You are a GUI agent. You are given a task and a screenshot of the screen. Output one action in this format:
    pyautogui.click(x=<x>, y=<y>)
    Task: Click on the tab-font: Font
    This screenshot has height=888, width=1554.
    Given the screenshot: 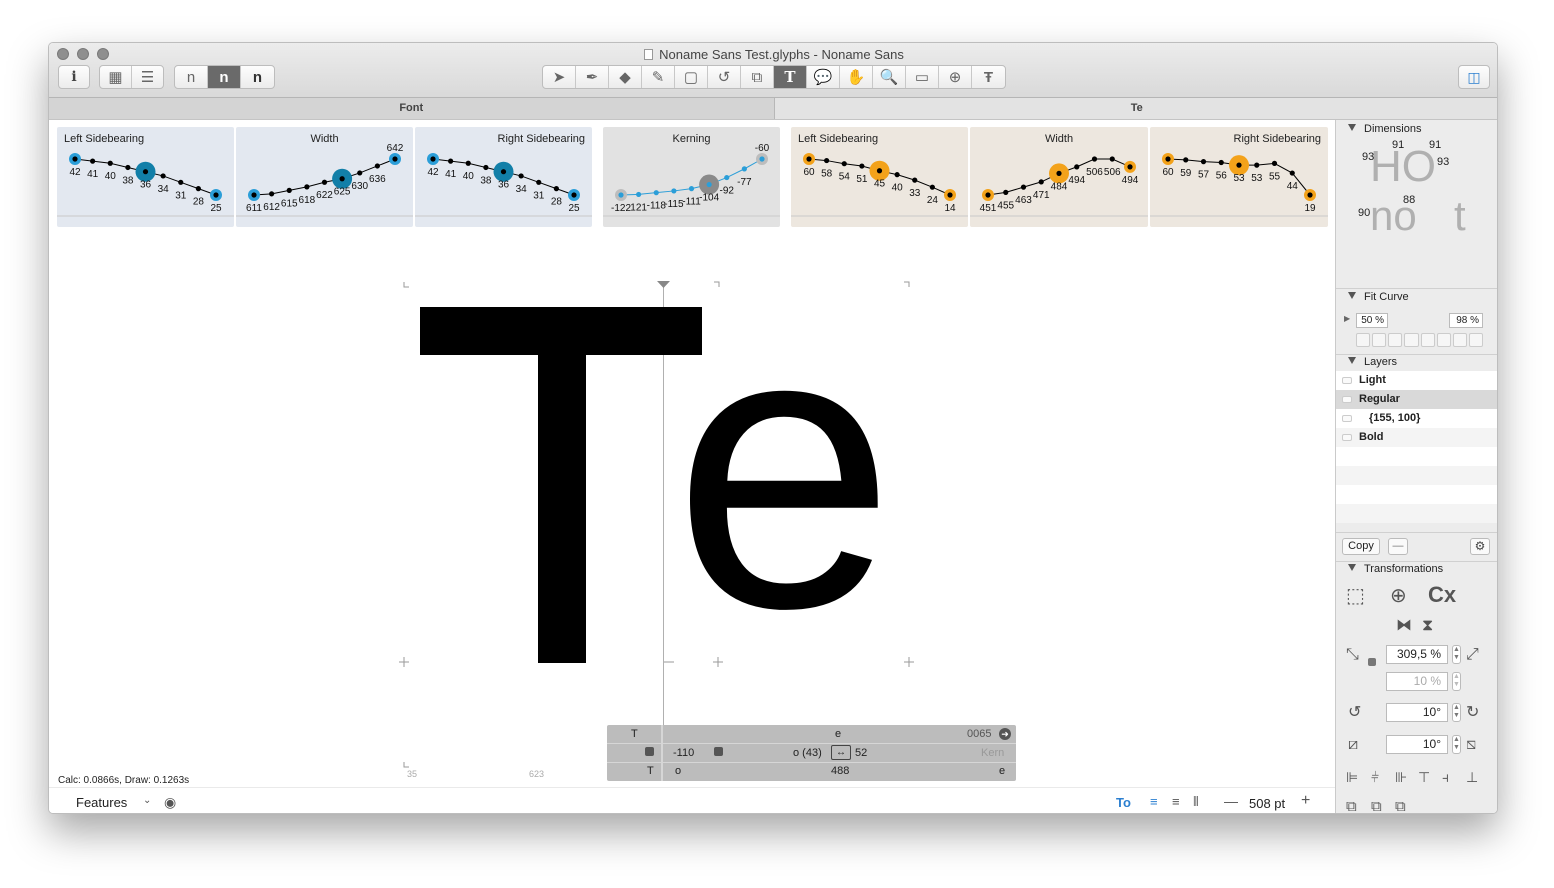 What is the action you would take?
    pyautogui.click(x=412, y=108)
    